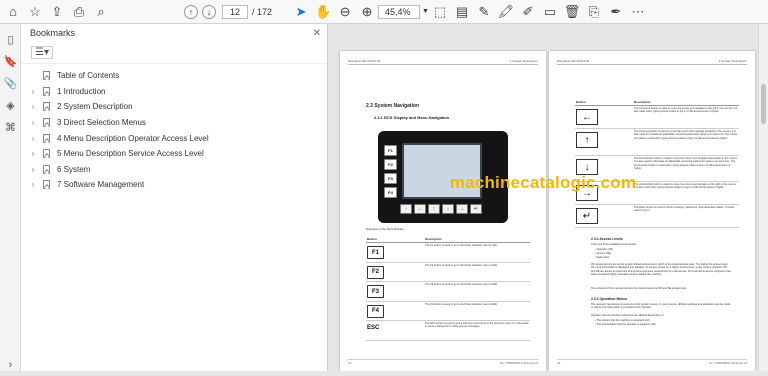  What do you see at coordinates (100, 184) in the screenshot?
I see `bookmark-label: 7 Software Management` at bounding box center [100, 184].